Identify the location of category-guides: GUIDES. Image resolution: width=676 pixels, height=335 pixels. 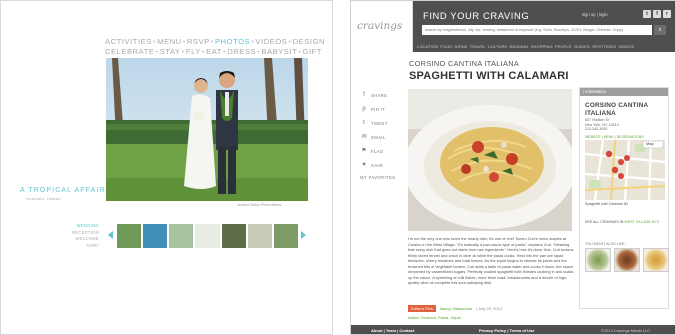
(582, 46).